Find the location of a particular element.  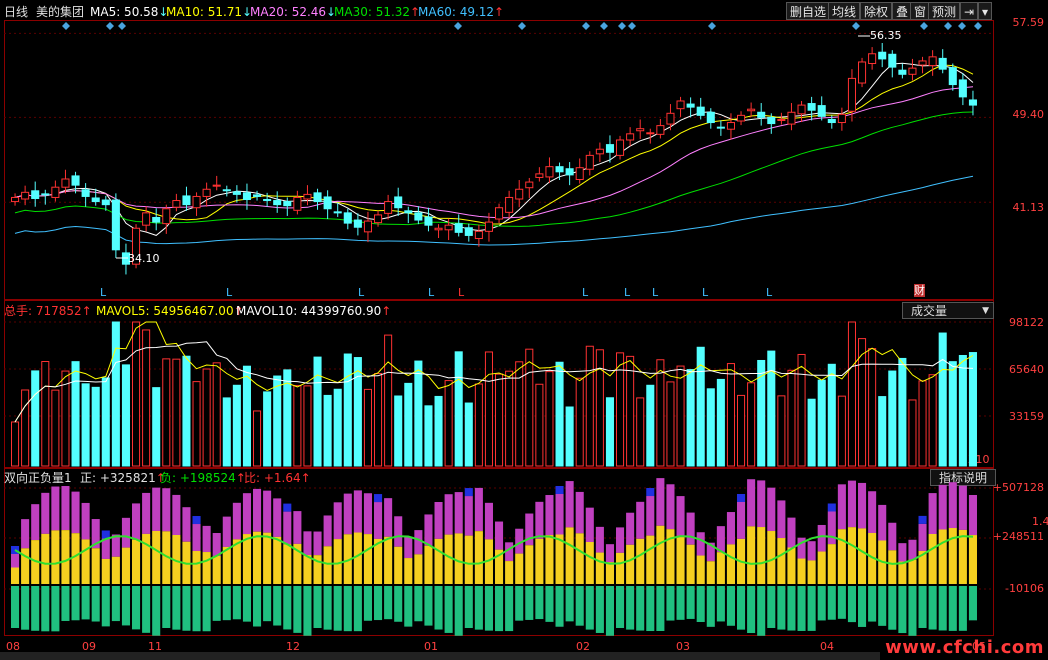

high-price-label: 56.35 is located at coordinates (886, 35).